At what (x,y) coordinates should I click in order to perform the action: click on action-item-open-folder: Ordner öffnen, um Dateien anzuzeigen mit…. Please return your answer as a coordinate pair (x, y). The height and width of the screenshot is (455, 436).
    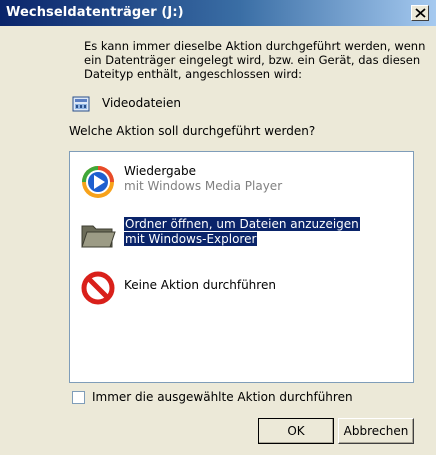
    Looking at the image, I should click on (236, 235).